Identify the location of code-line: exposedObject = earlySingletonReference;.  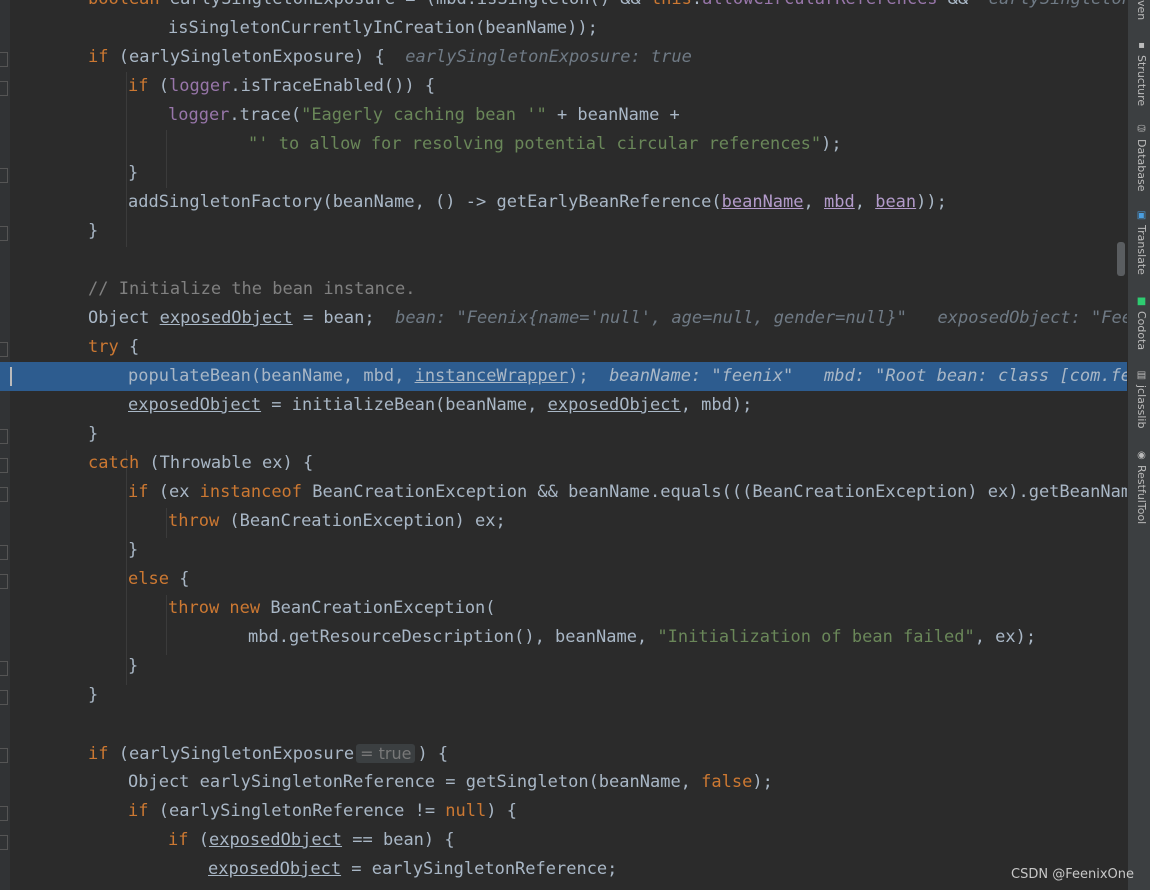
(563, 869).